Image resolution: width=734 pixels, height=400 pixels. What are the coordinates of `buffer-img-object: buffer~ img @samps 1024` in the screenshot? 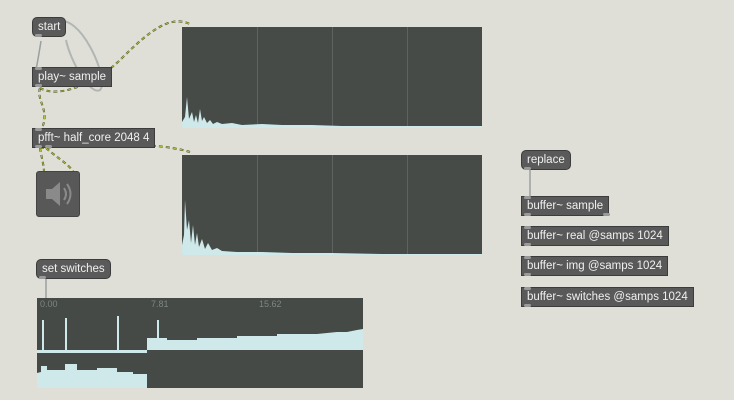 It's located at (595, 266).